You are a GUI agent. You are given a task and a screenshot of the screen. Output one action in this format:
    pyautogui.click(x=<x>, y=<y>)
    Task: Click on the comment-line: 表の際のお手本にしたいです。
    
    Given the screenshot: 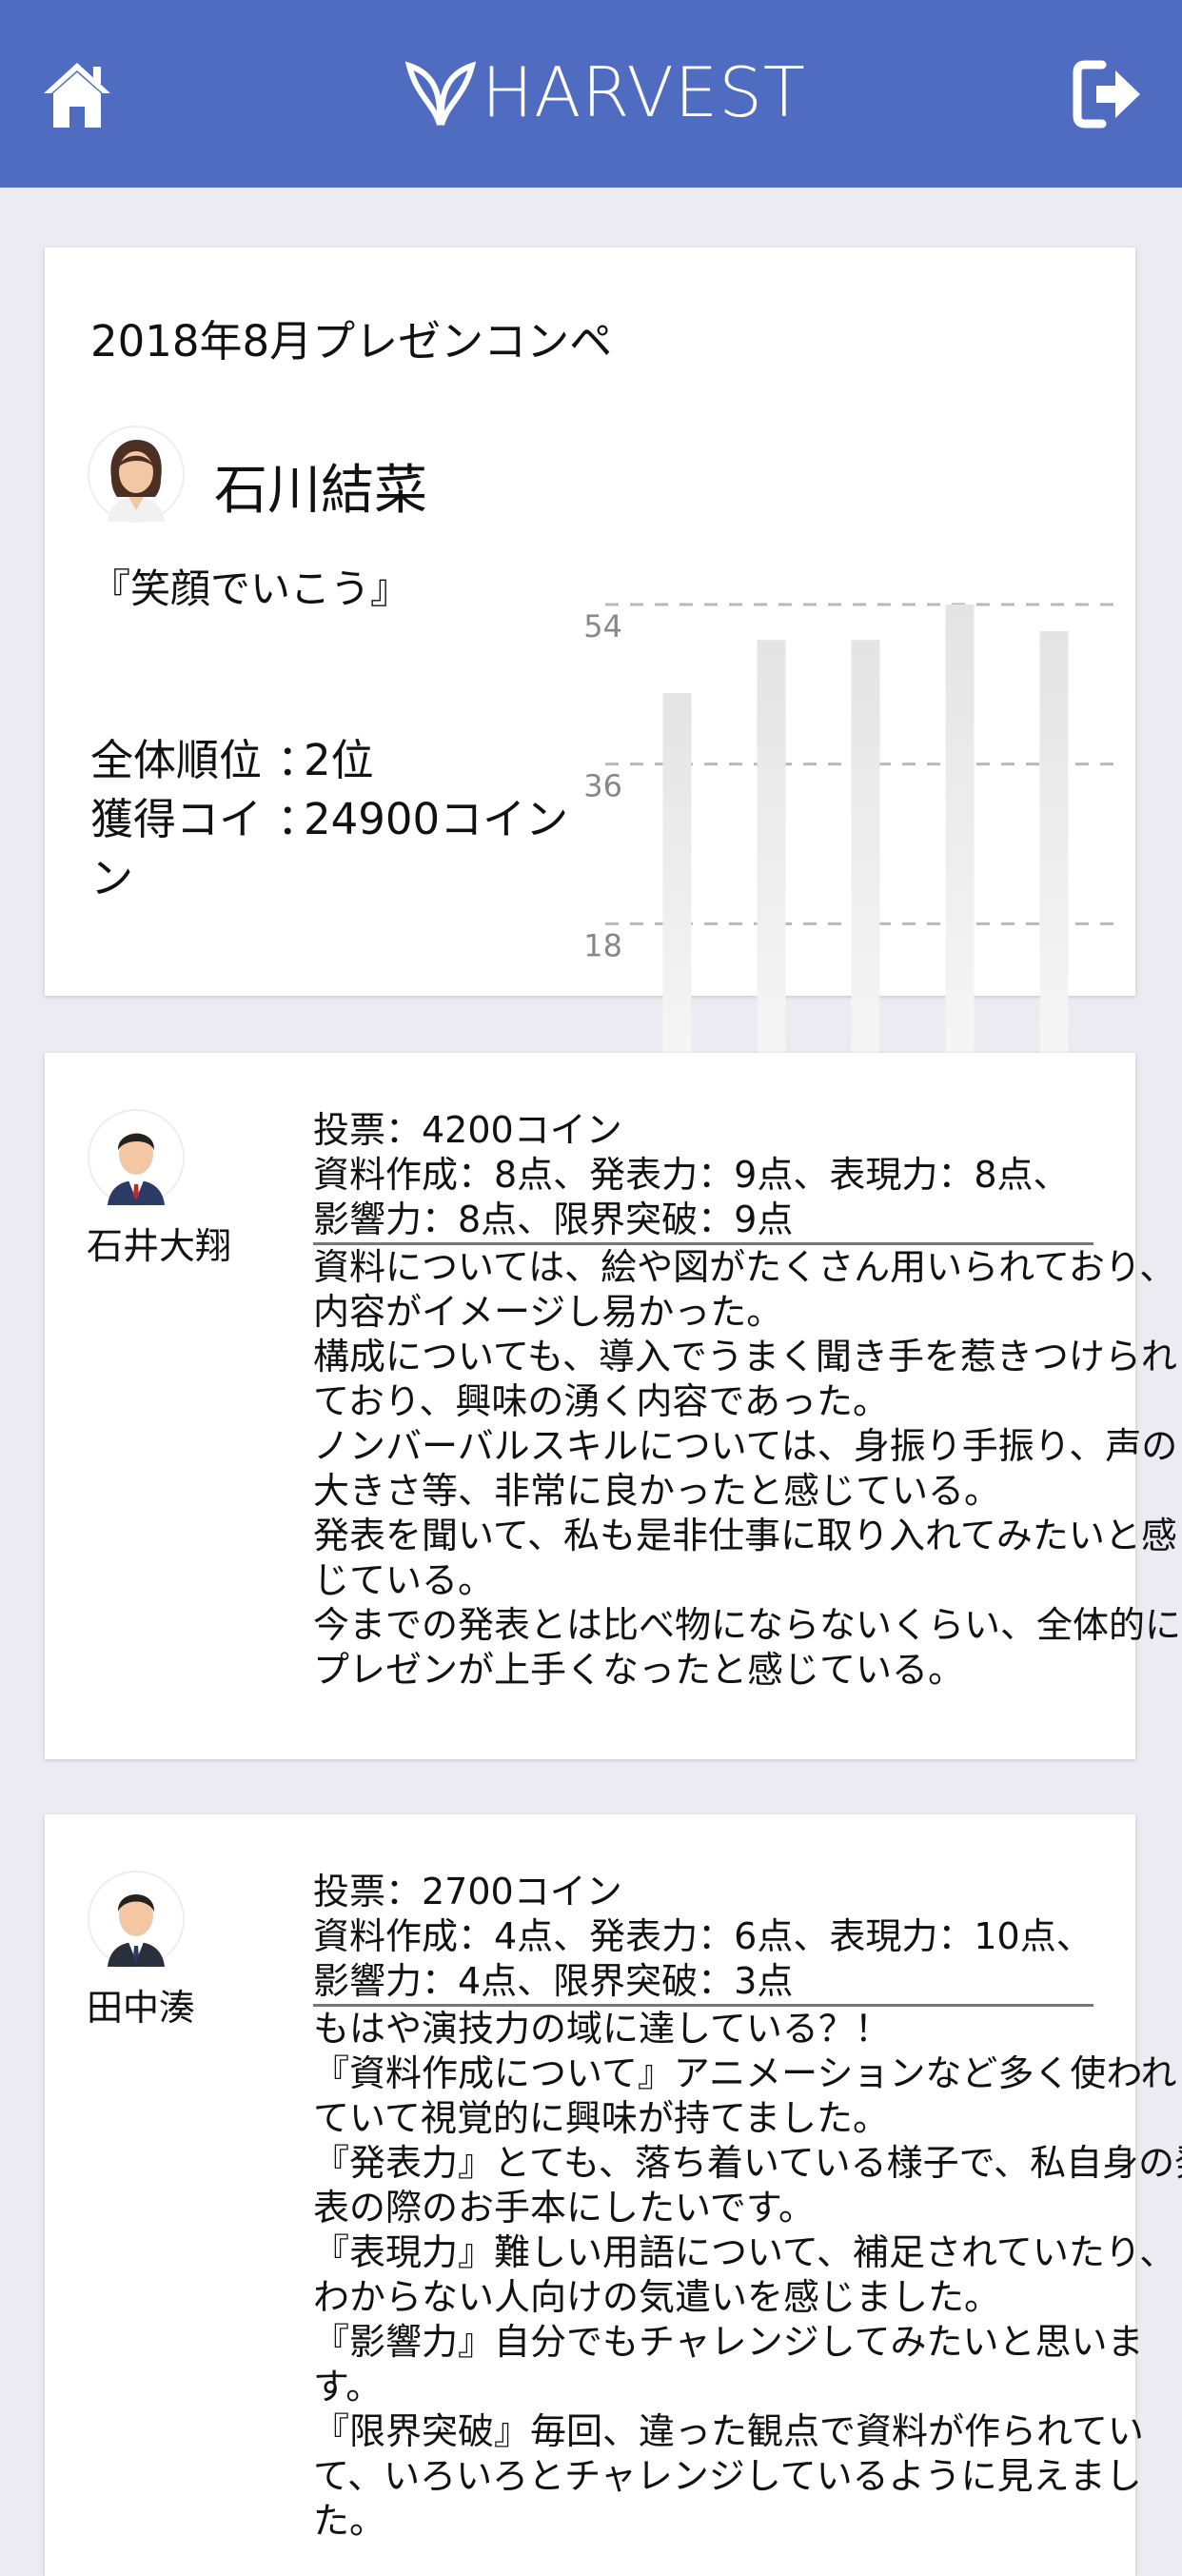 What is the action you would take?
    pyautogui.click(x=564, y=2208)
    